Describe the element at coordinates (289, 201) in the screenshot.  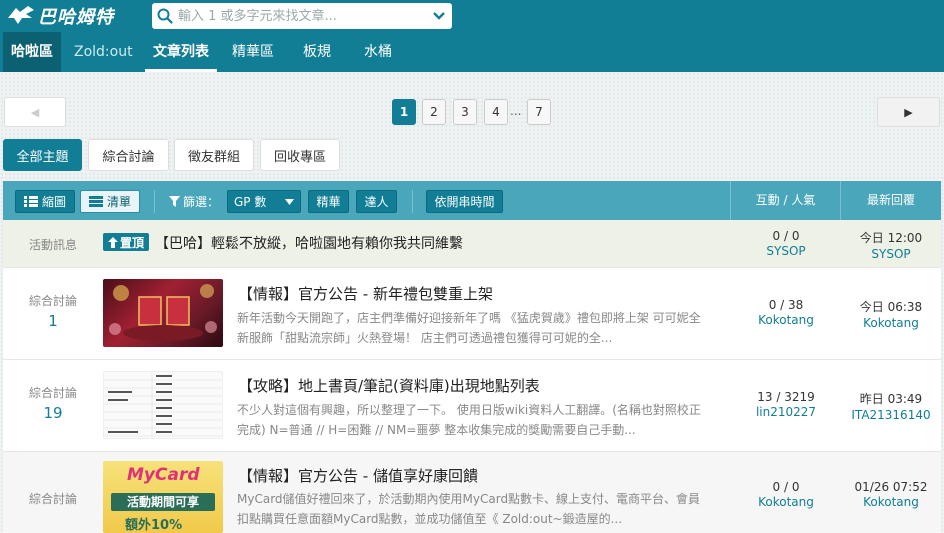
I see `caret-down-icon` at that location.